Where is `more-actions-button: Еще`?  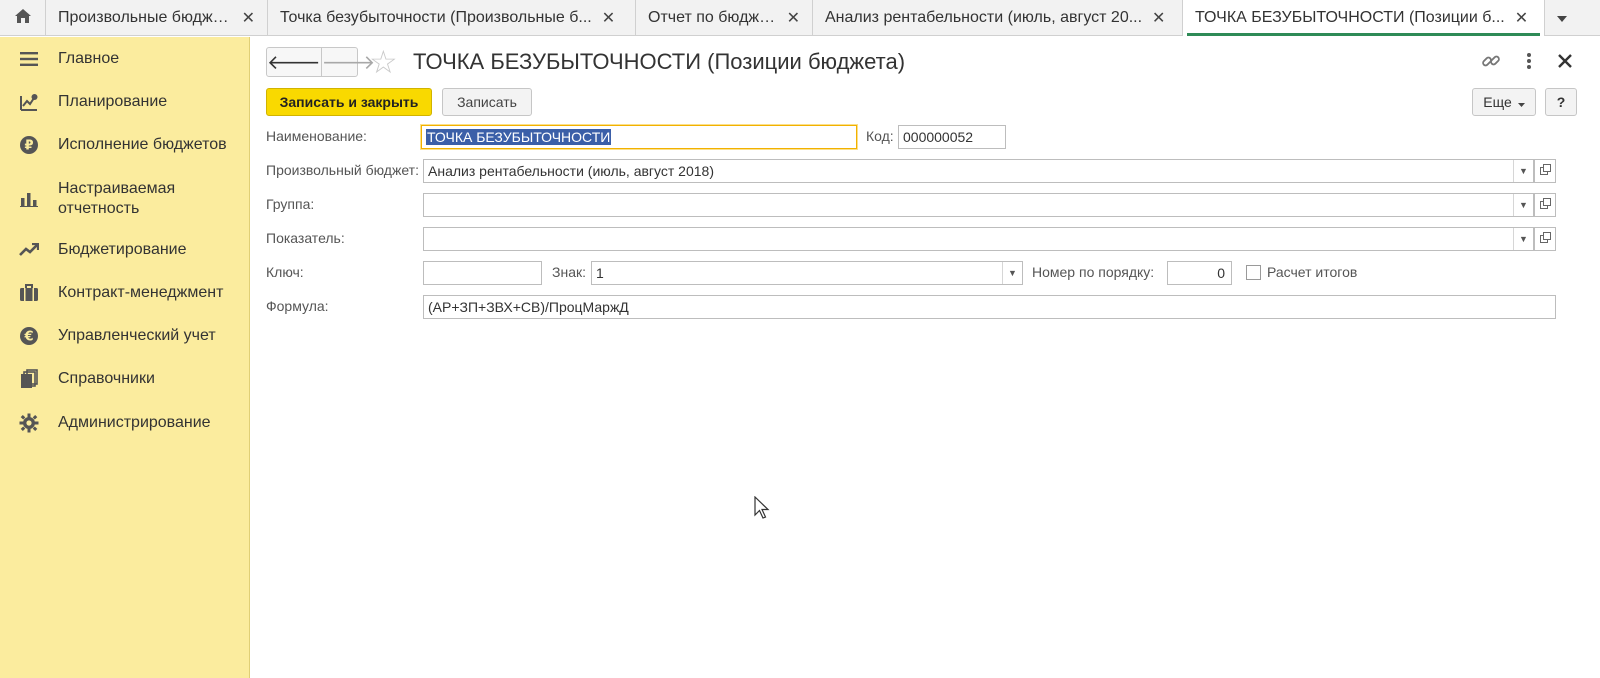 more-actions-button: Еще is located at coordinates (1504, 102).